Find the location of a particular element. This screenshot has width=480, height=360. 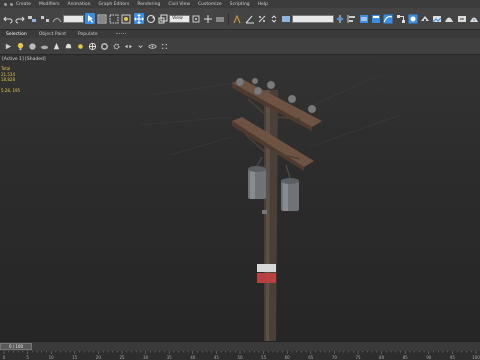

pivot-center-icon is located at coordinates (196, 18).